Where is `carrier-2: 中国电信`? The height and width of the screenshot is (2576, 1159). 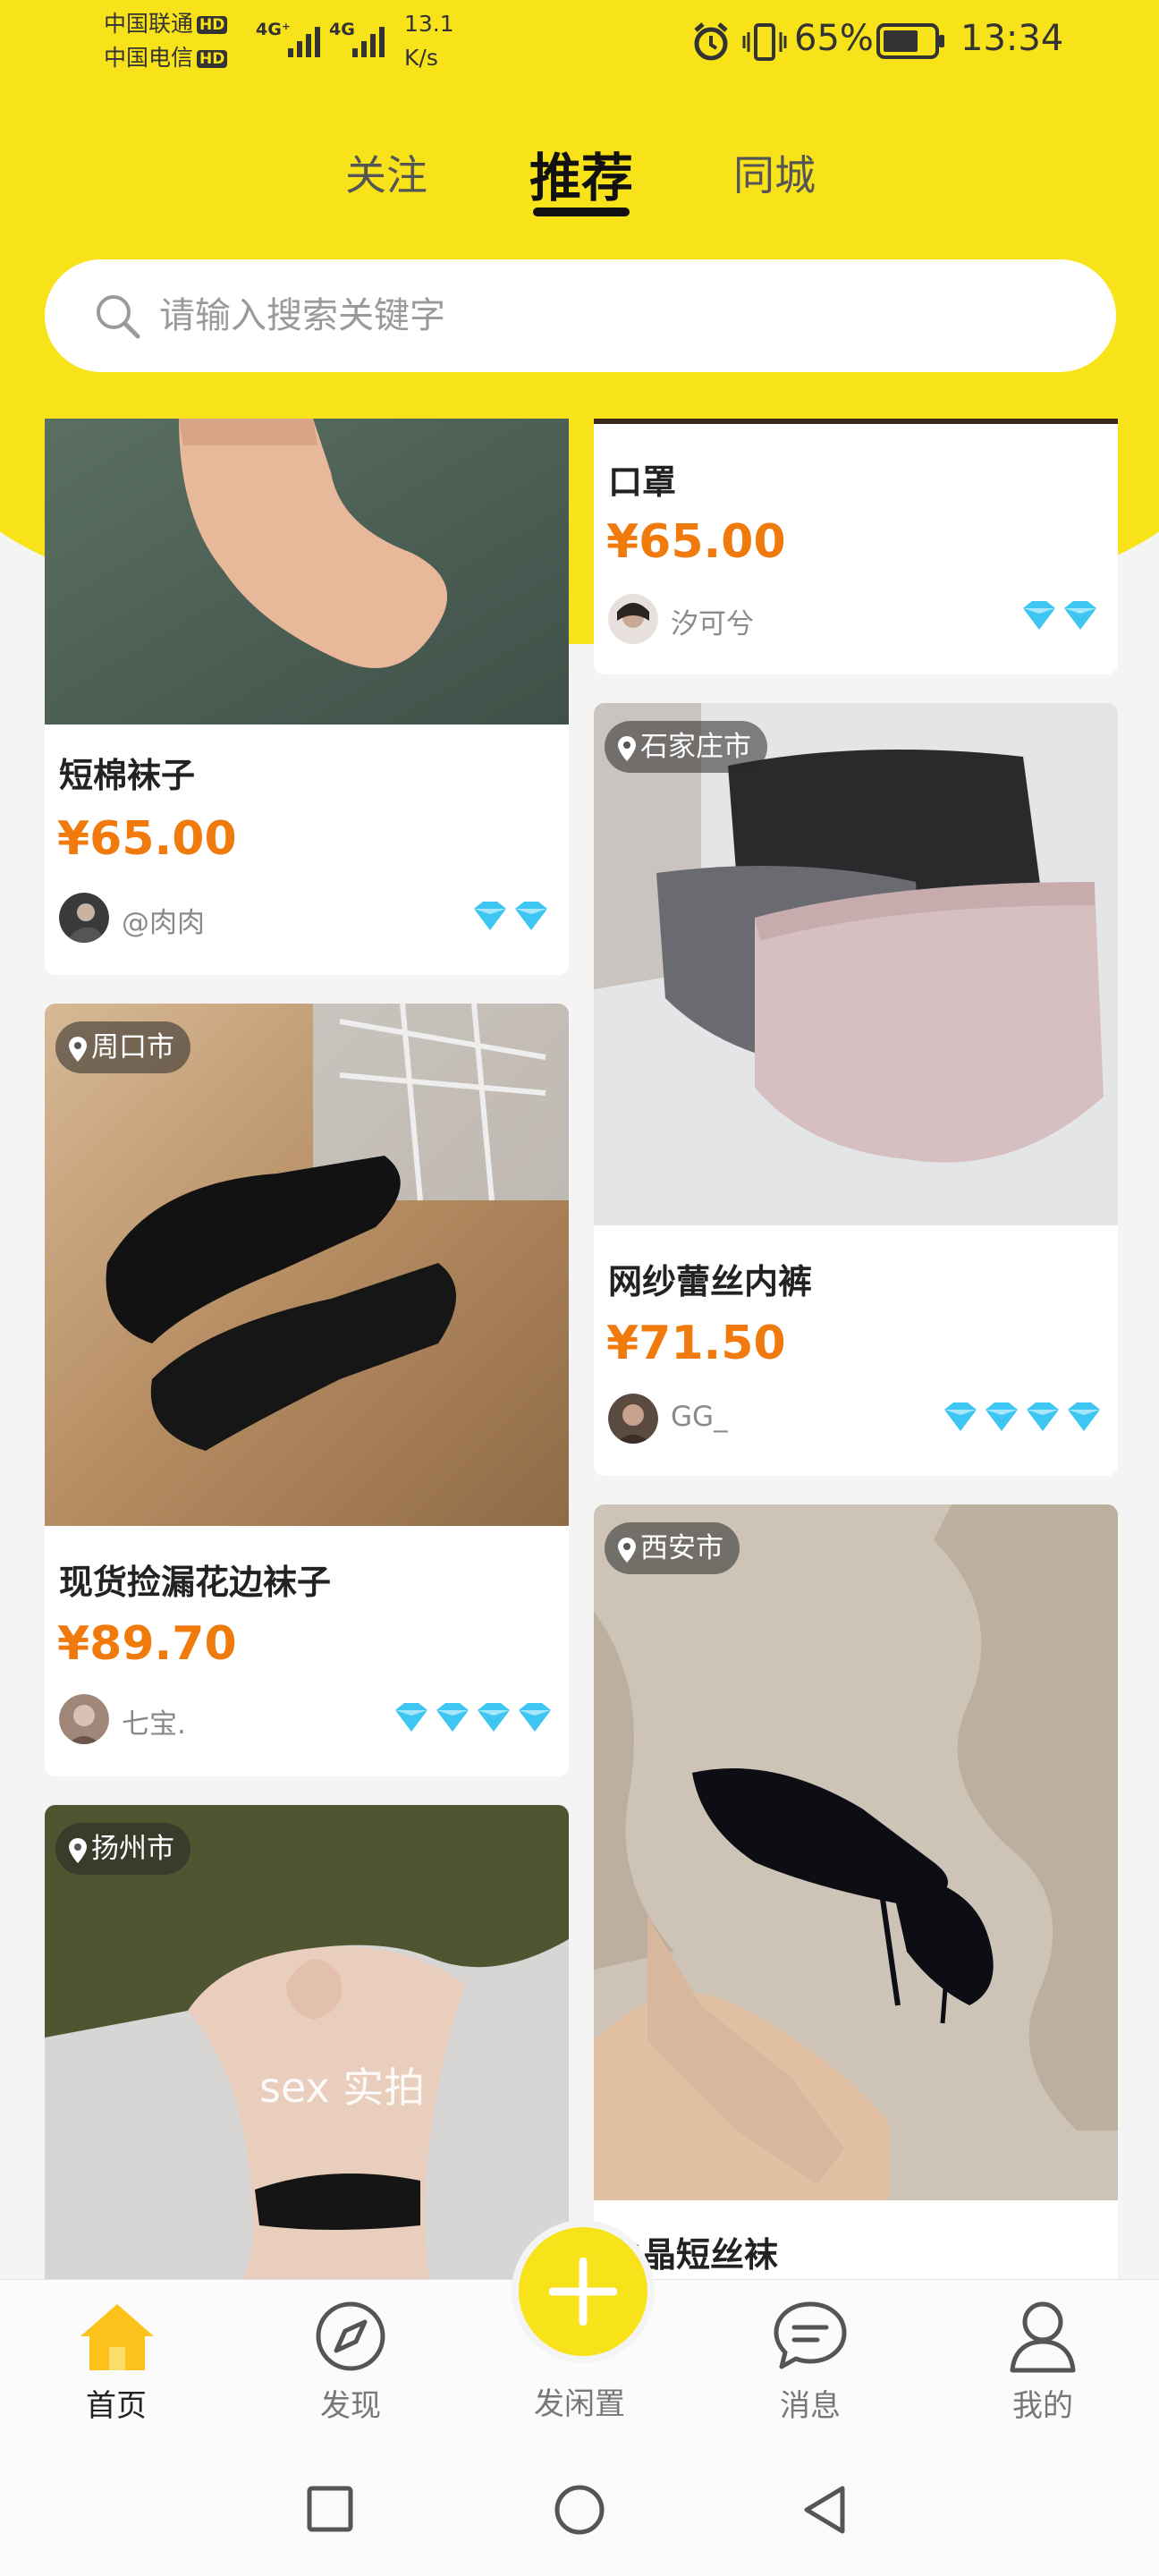
carrier-2: 中国电信 is located at coordinates (149, 58).